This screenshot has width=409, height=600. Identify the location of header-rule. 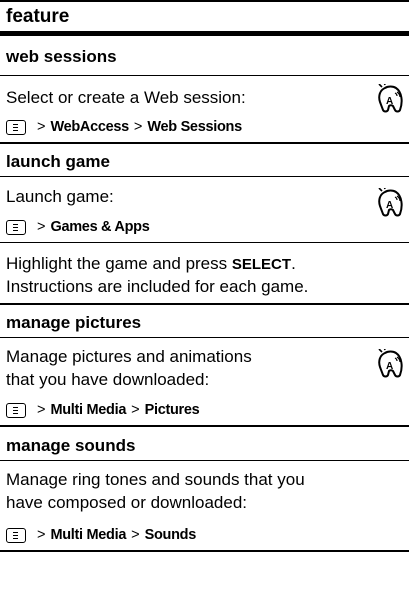
(204, 33).